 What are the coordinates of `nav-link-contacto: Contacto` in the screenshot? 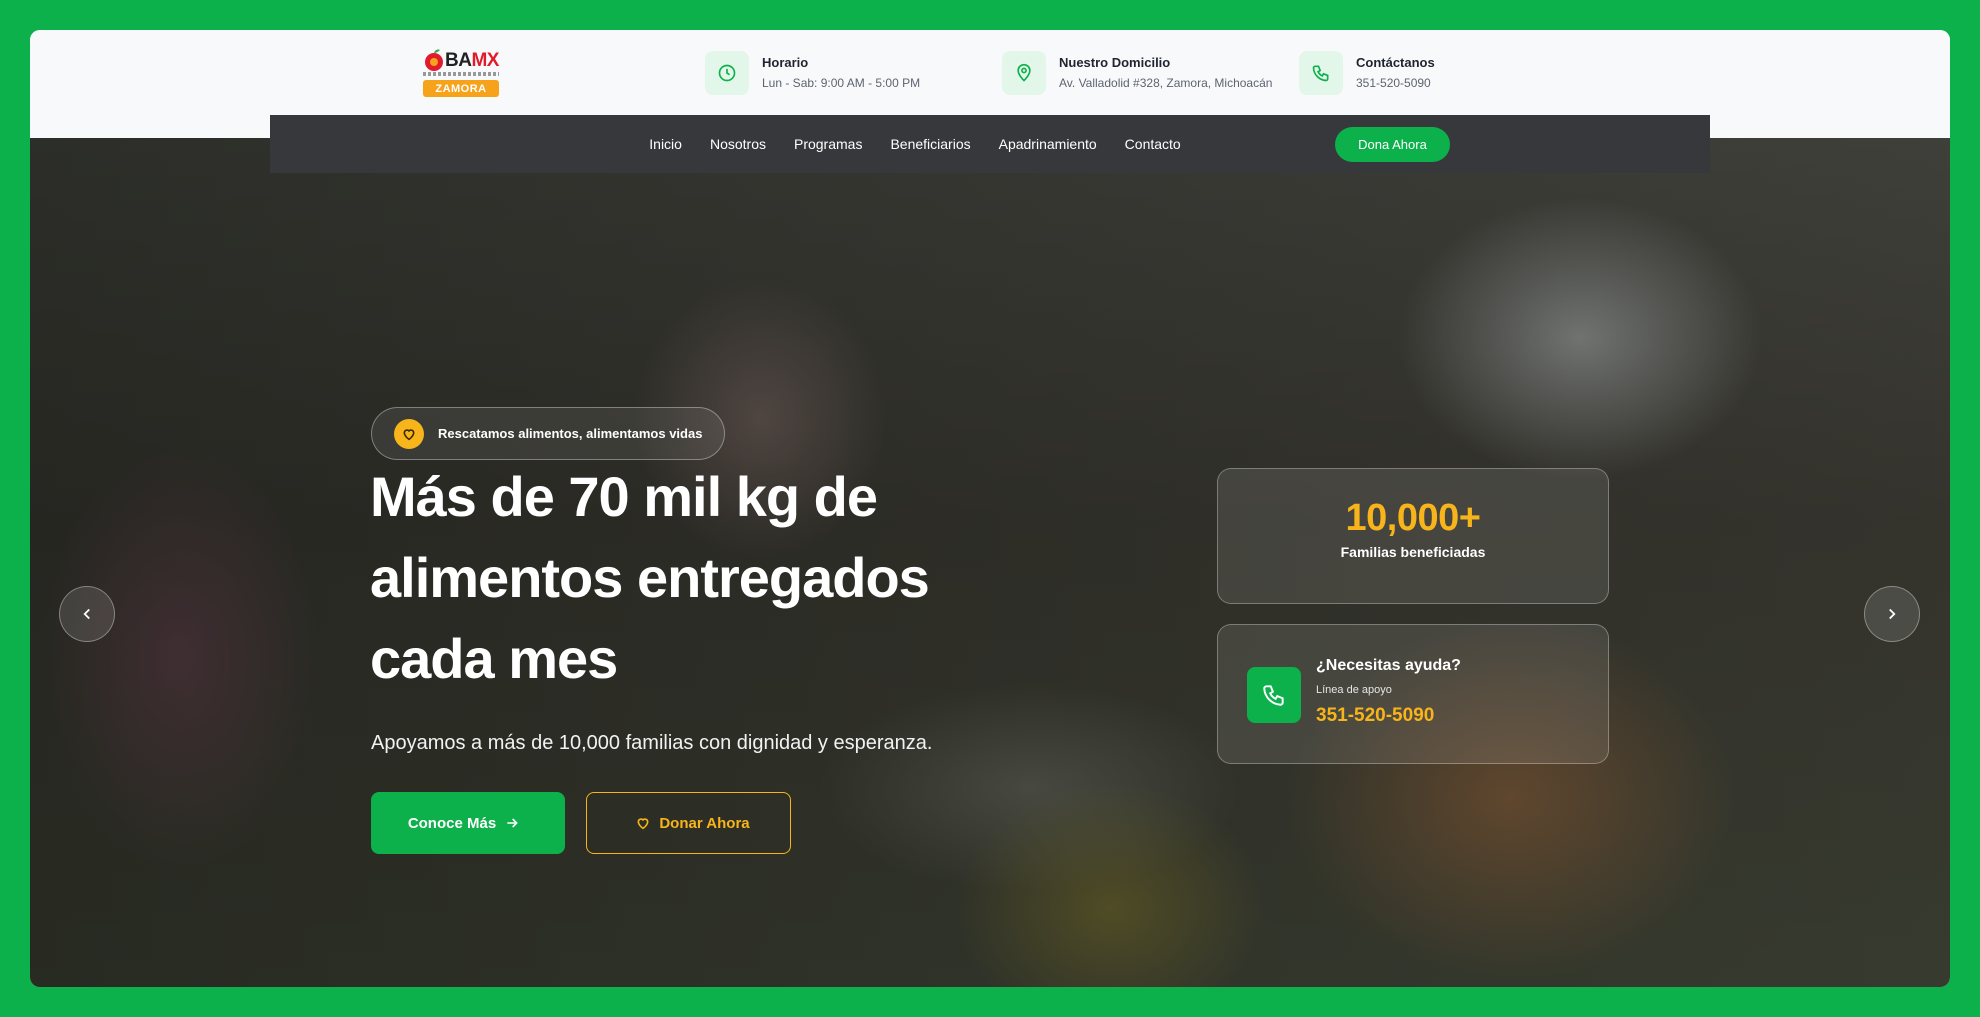 It's located at (1153, 144).